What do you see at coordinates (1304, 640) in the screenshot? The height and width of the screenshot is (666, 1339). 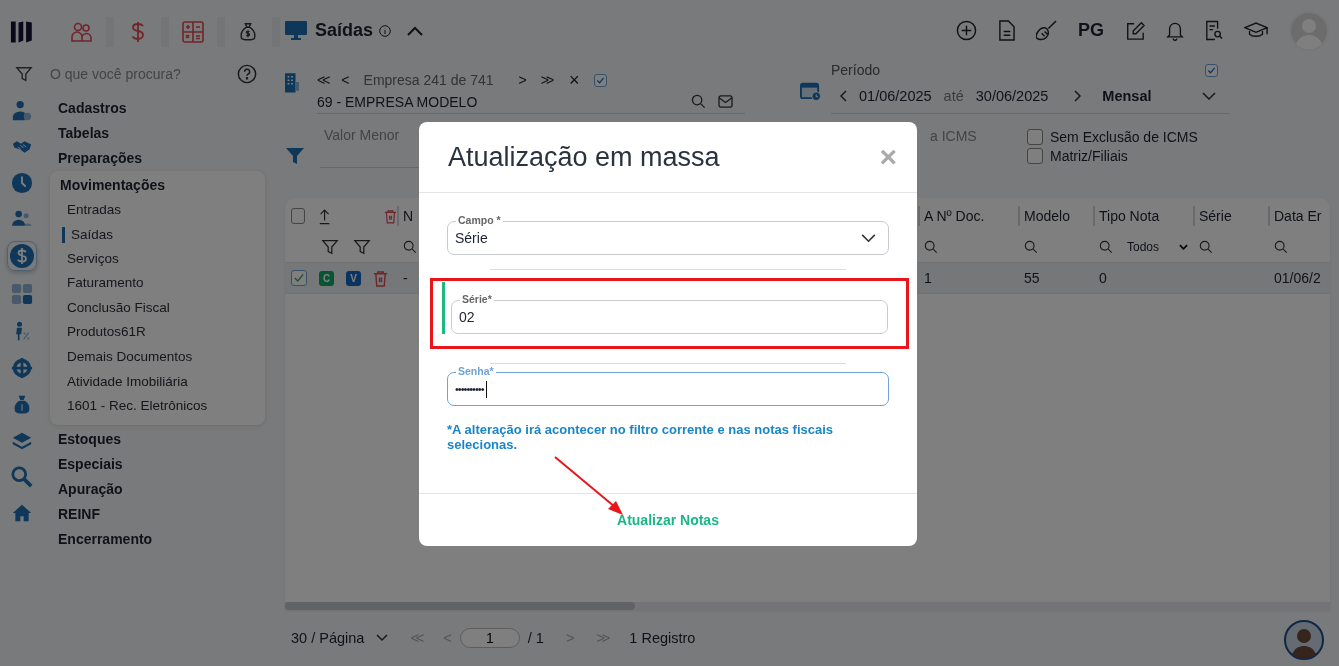 I see `assistant-avatar` at bounding box center [1304, 640].